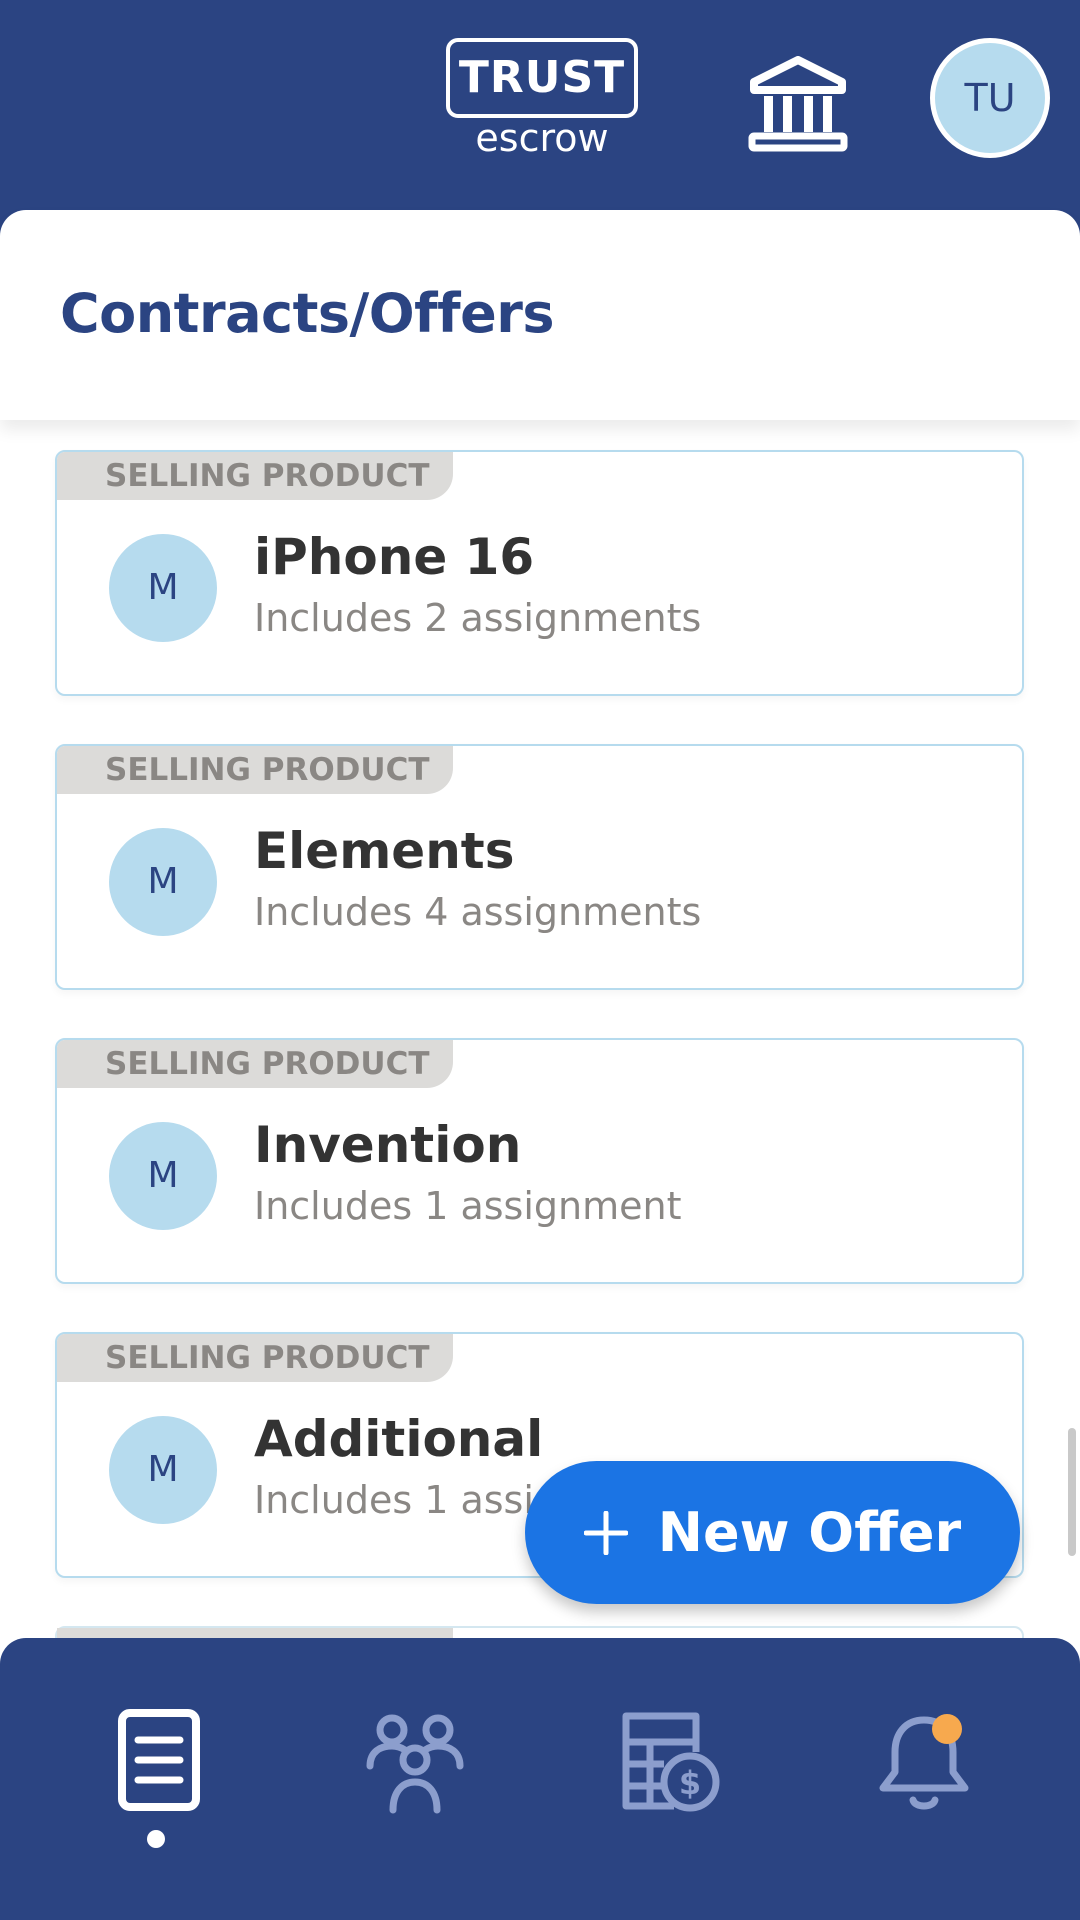  I want to click on document-list-icon, so click(159, 1763).